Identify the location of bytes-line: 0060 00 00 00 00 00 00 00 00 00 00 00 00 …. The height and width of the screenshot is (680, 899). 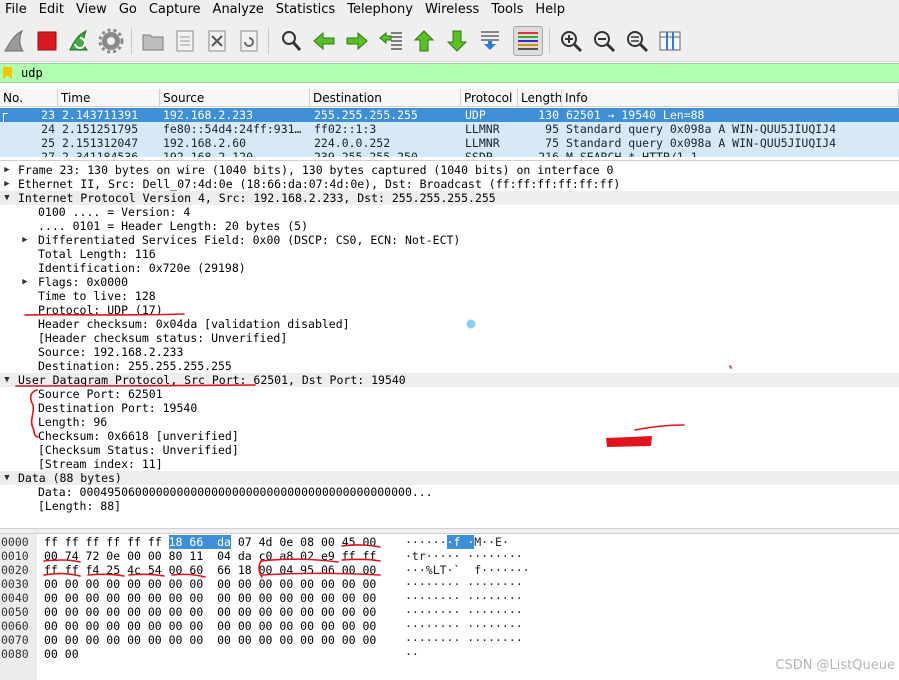
(449, 626).